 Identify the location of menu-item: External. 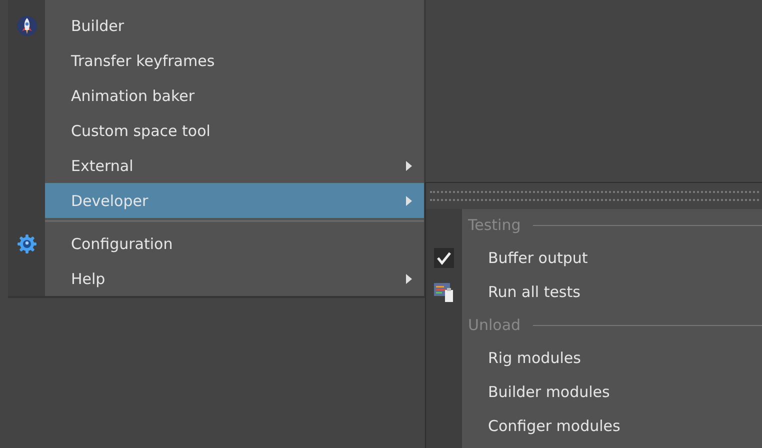
(234, 165).